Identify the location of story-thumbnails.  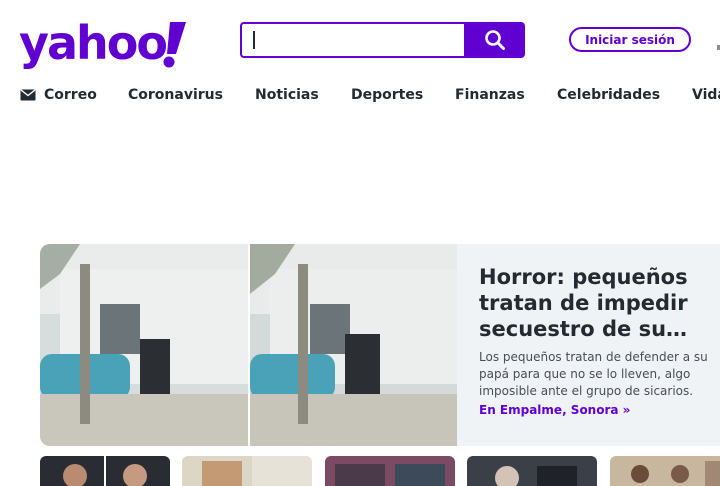
(380, 471).